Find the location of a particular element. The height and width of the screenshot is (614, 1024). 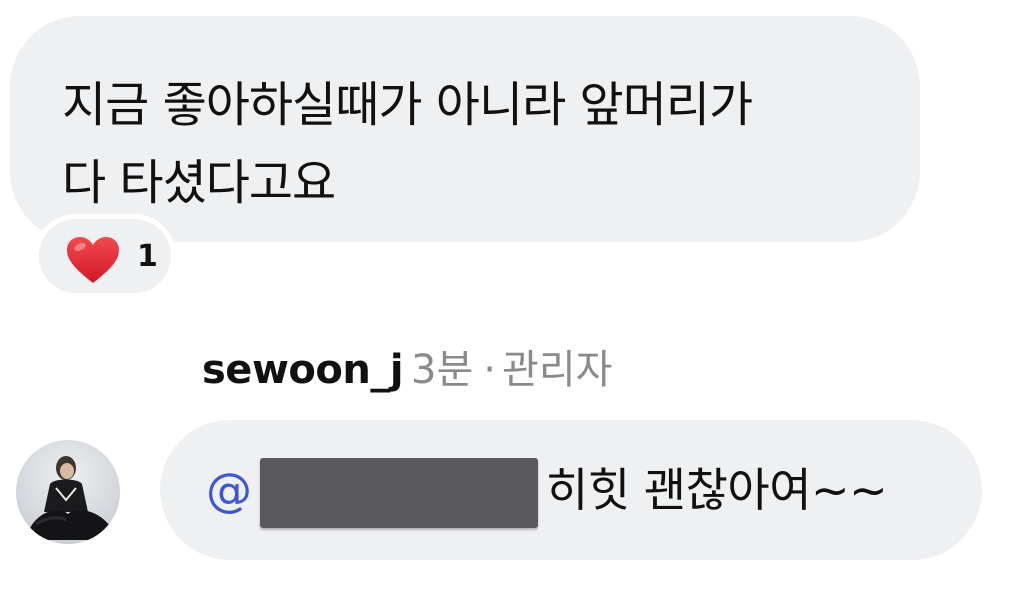

reply-username: sewoon_j is located at coordinates (303, 370).